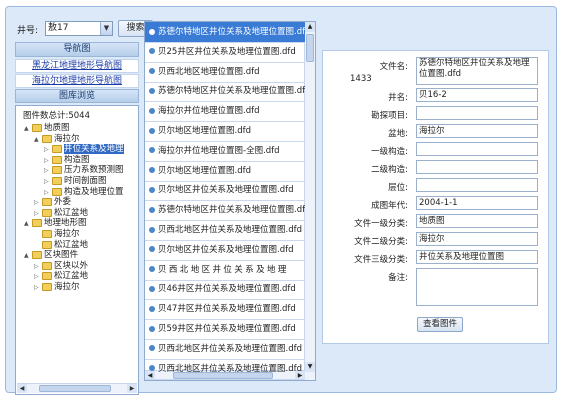 This screenshot has width=566, height=401. Describe the element at coordinates (77, 81) in the screenshot. I see `nav-link-hailaer: 海拉尔地理地形导航图` at that location.